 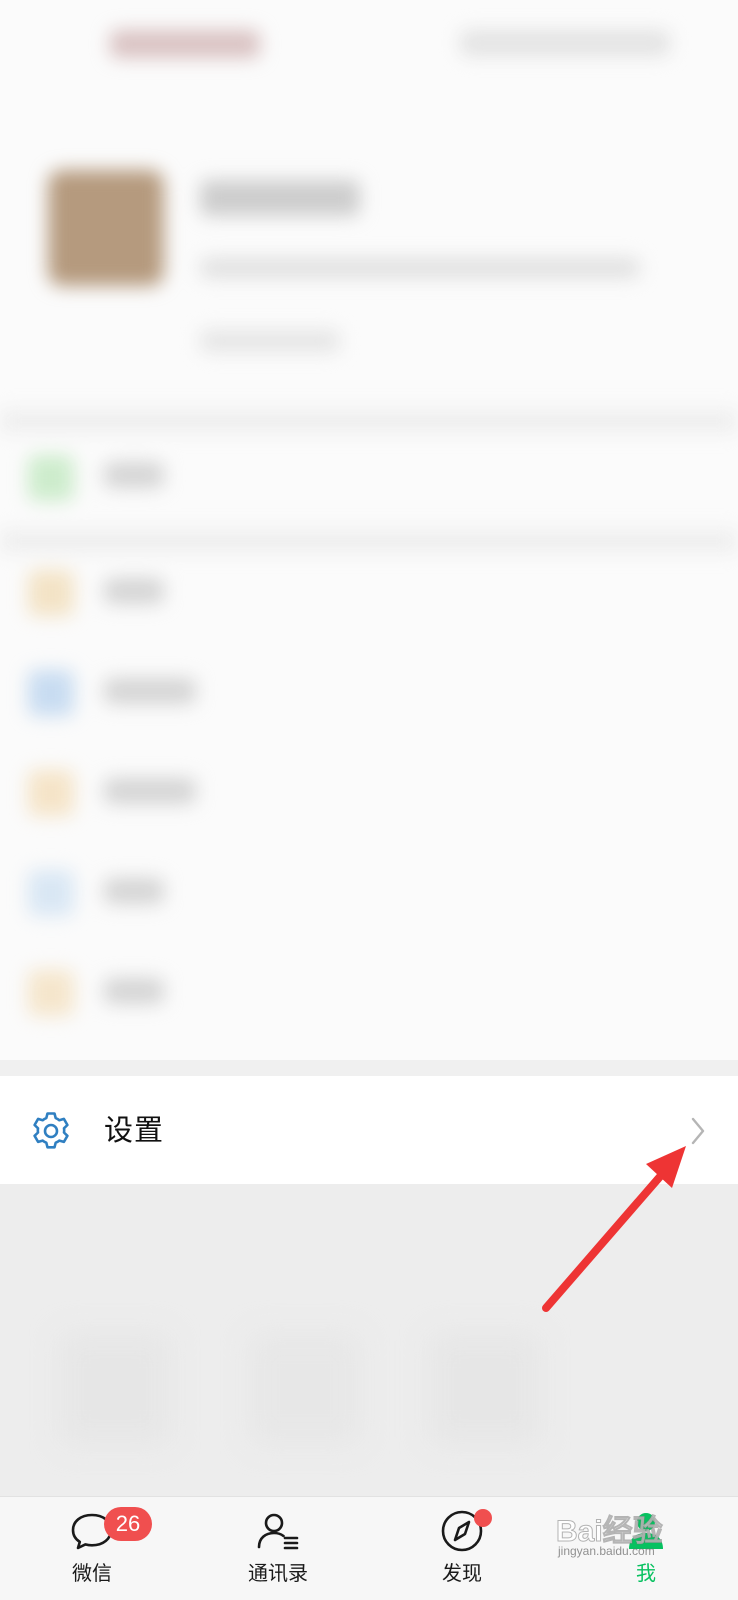 I want to click on tab-contacts: 通讯录, so click(x=278, y=1548).